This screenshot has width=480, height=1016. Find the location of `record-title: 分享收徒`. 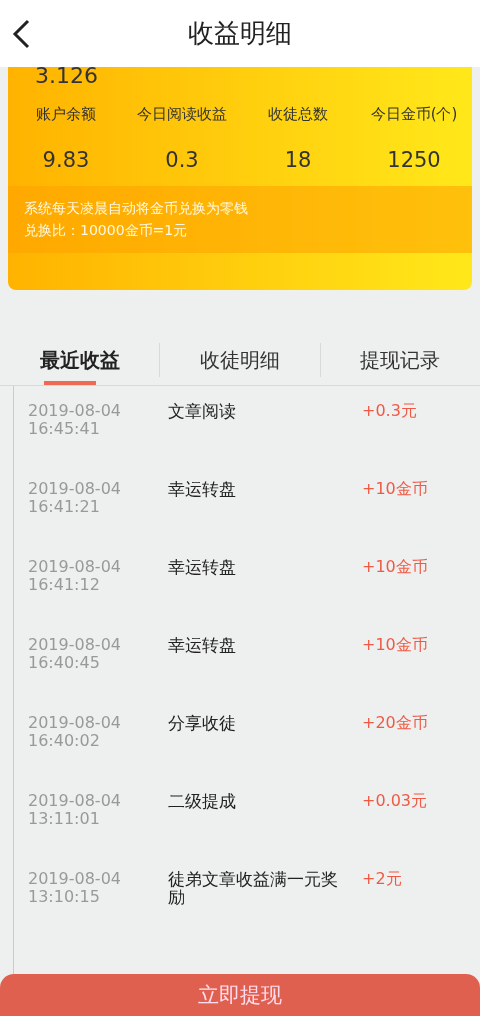

record-title: 分享收徒 is located at coordinates (202, 723).